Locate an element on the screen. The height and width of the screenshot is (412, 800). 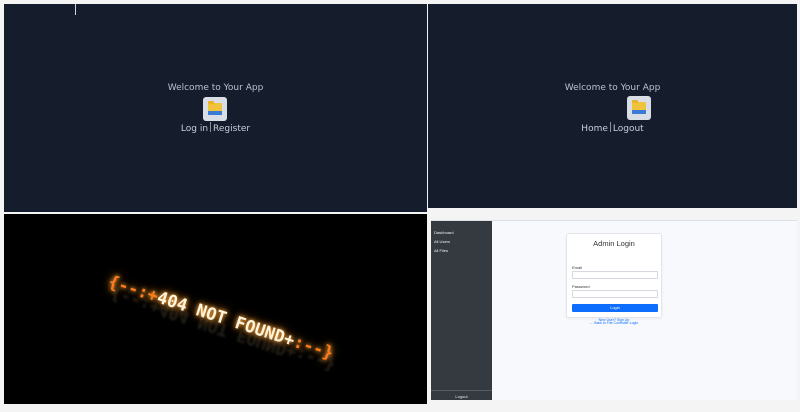
sidebar-item-all-files: All Files is located at coordinates (461, 250).